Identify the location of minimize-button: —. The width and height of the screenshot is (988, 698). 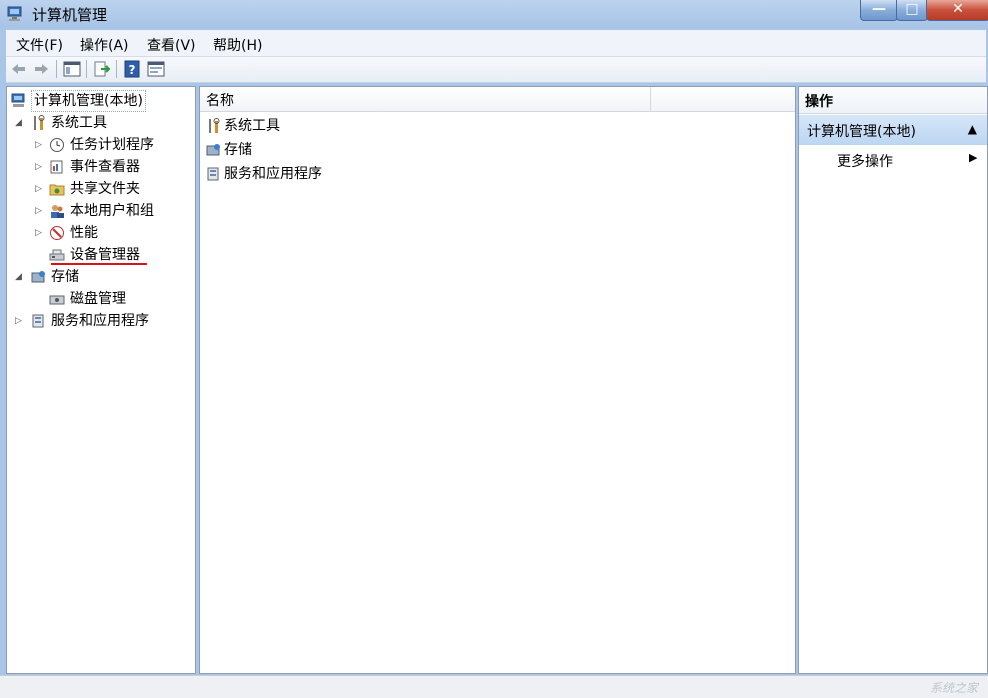
(879, 10).